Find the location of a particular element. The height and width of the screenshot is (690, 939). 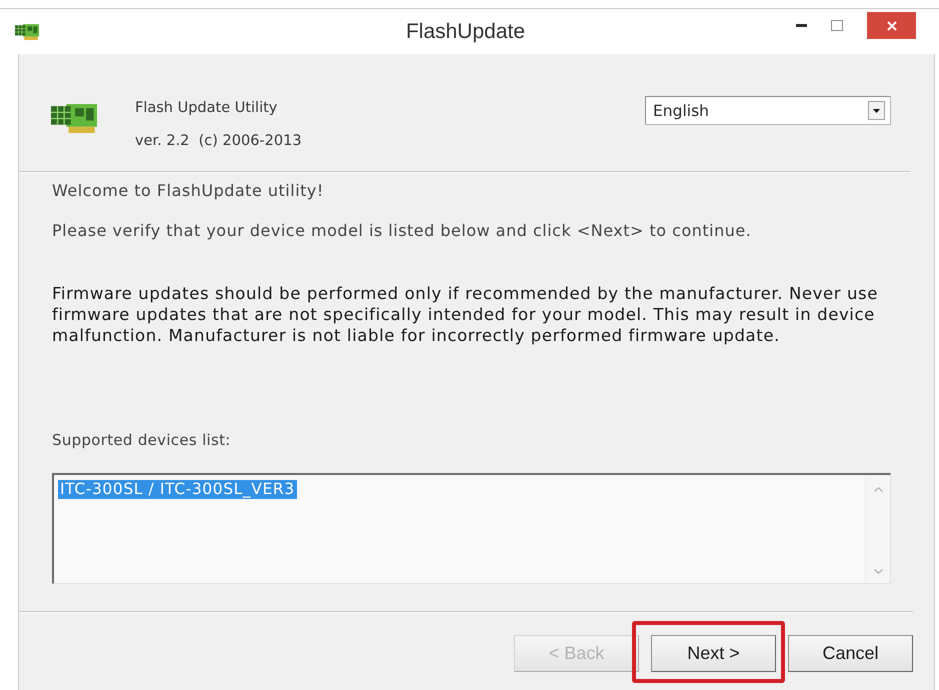

list-label: Supported devices list: is located at coordinates (141, 440).